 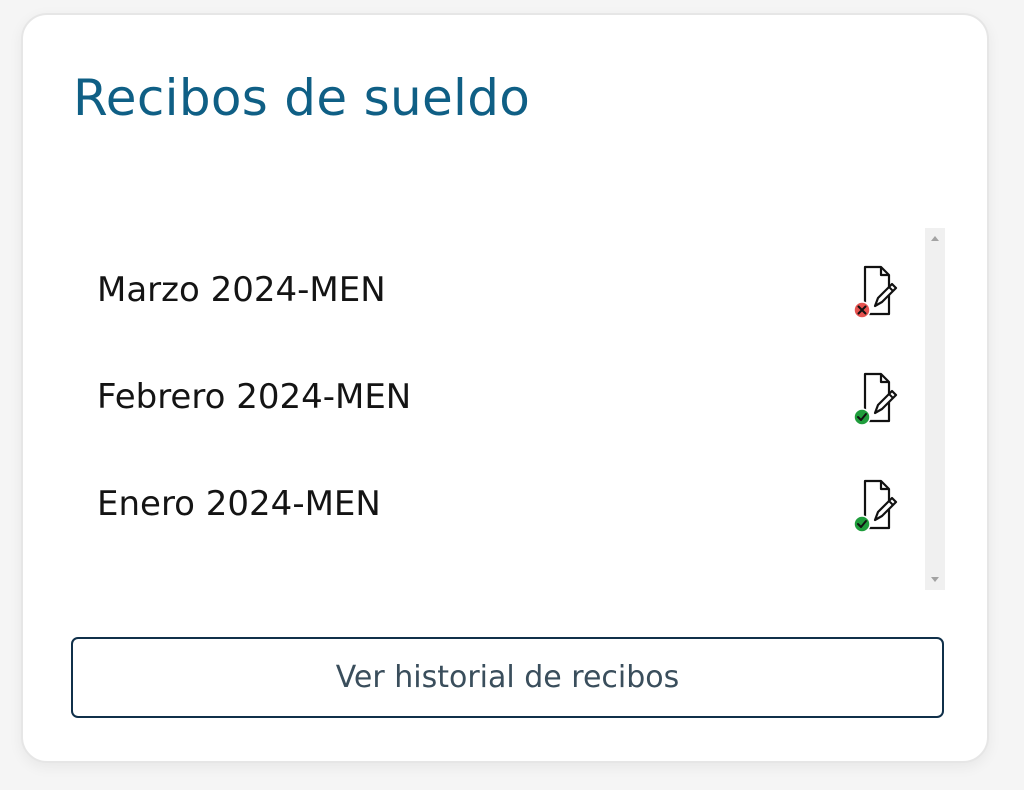 I want to click on receipt-label: Marzo 2024-MEN, so click(x=241, y=290).